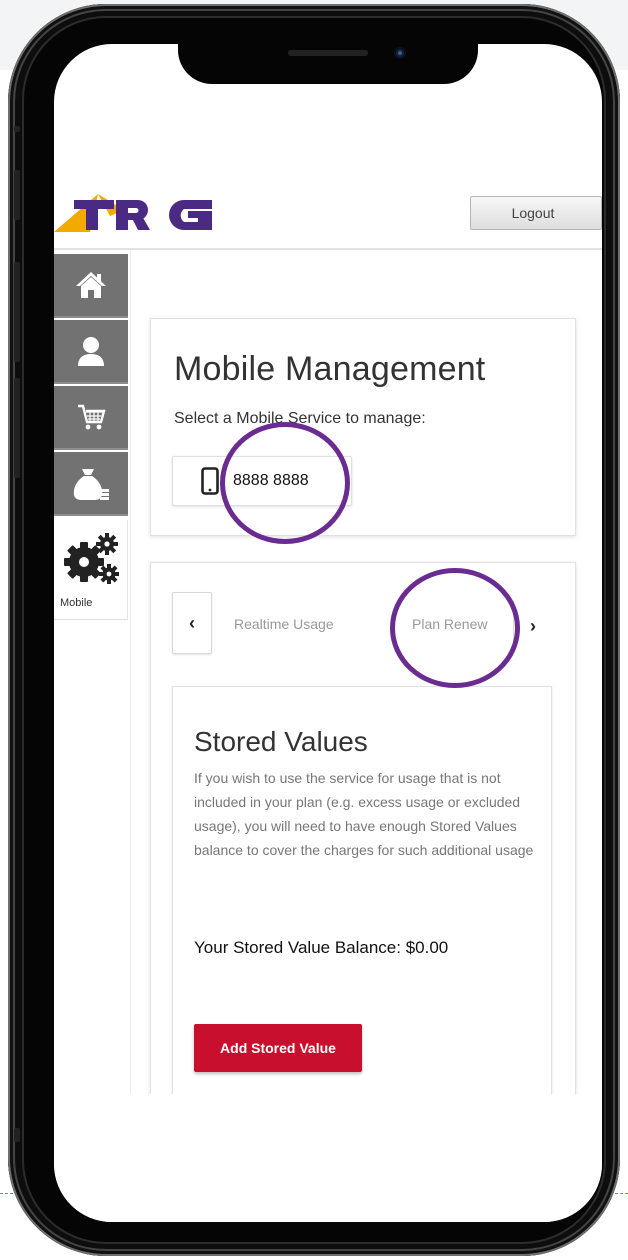 This screenshot has height=1260, width=628. I want to click on sidebar-item-label: Mobile, so click(76, 603).